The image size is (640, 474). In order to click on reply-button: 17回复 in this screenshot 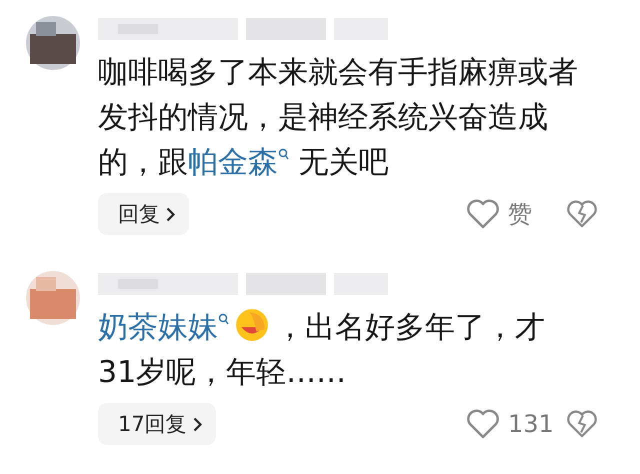, I will do `click(157, 424)`.